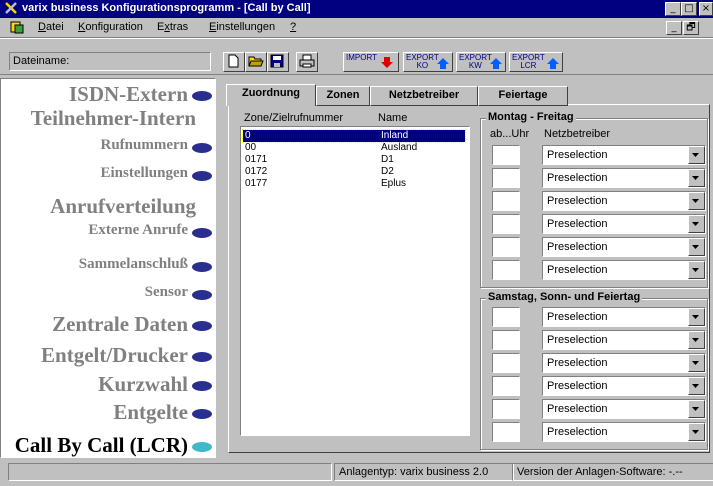 Image resolution: width=713 pixels, height=486 pixels. Describe the element at coordinates (531, 117) in the screenshot. I see `weekday-group-title: Montag - Freitag` at that location.